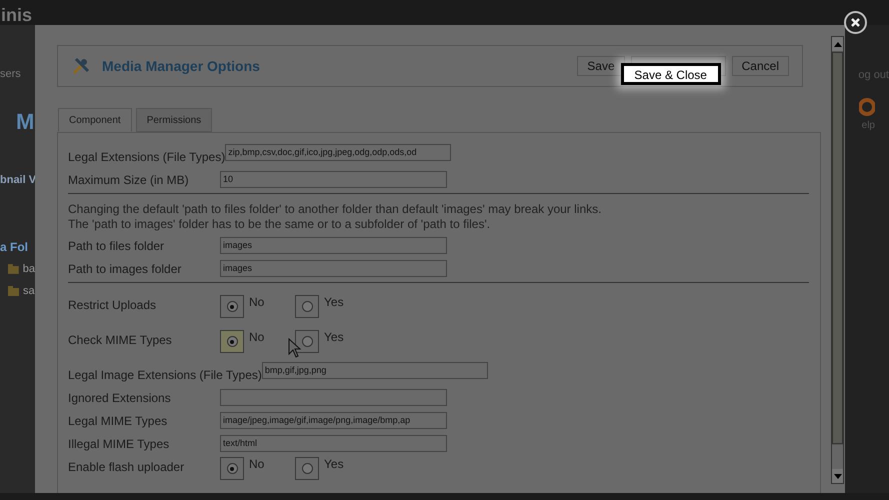 This screenshot has height=500, width=889. I want to click on toolbar-button: Cancel, so click(760, 66).